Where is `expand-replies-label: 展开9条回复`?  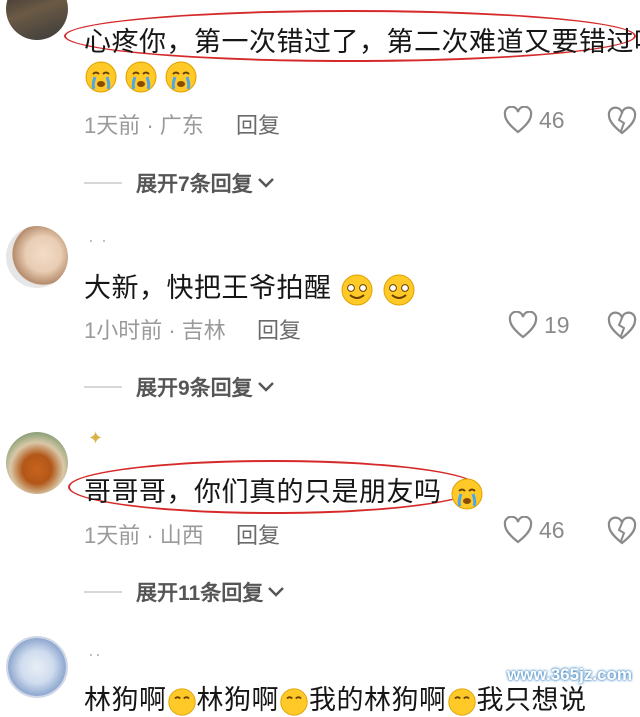
expand-replies-label: 展开9条回复 is located at coordinates (194, 388).